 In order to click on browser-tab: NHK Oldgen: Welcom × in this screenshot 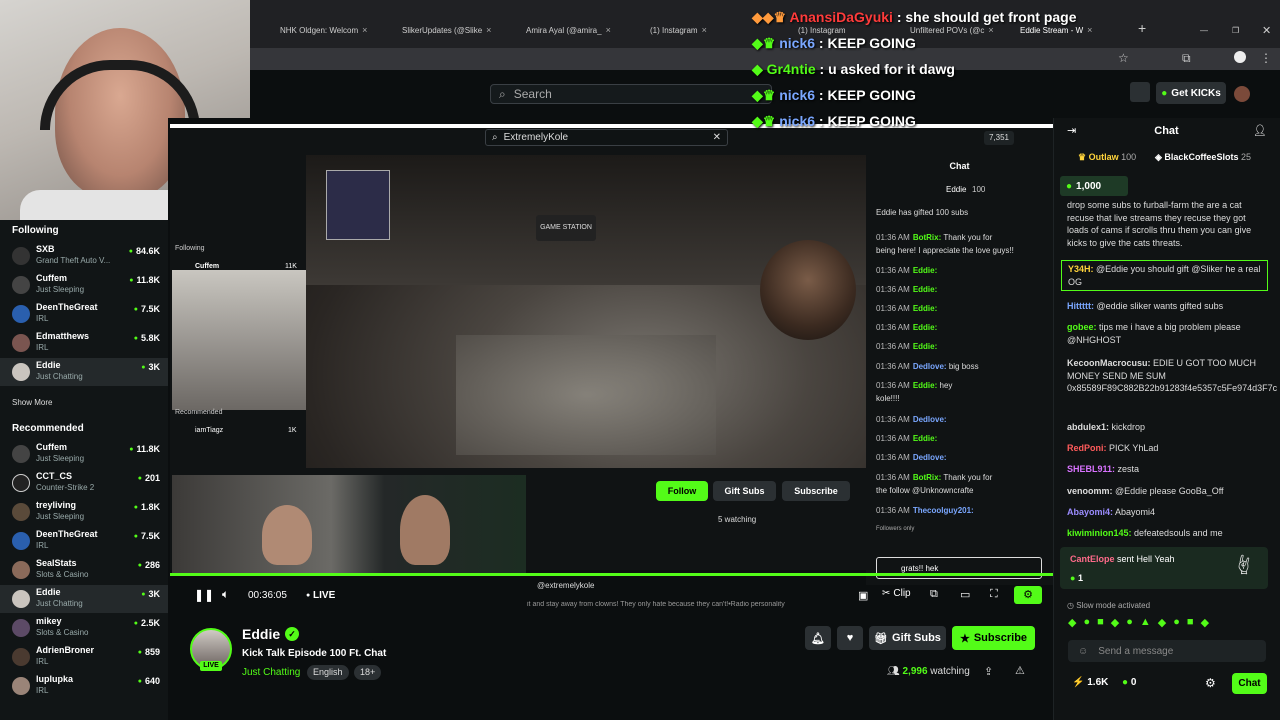, I will do `click(333, 30)`.